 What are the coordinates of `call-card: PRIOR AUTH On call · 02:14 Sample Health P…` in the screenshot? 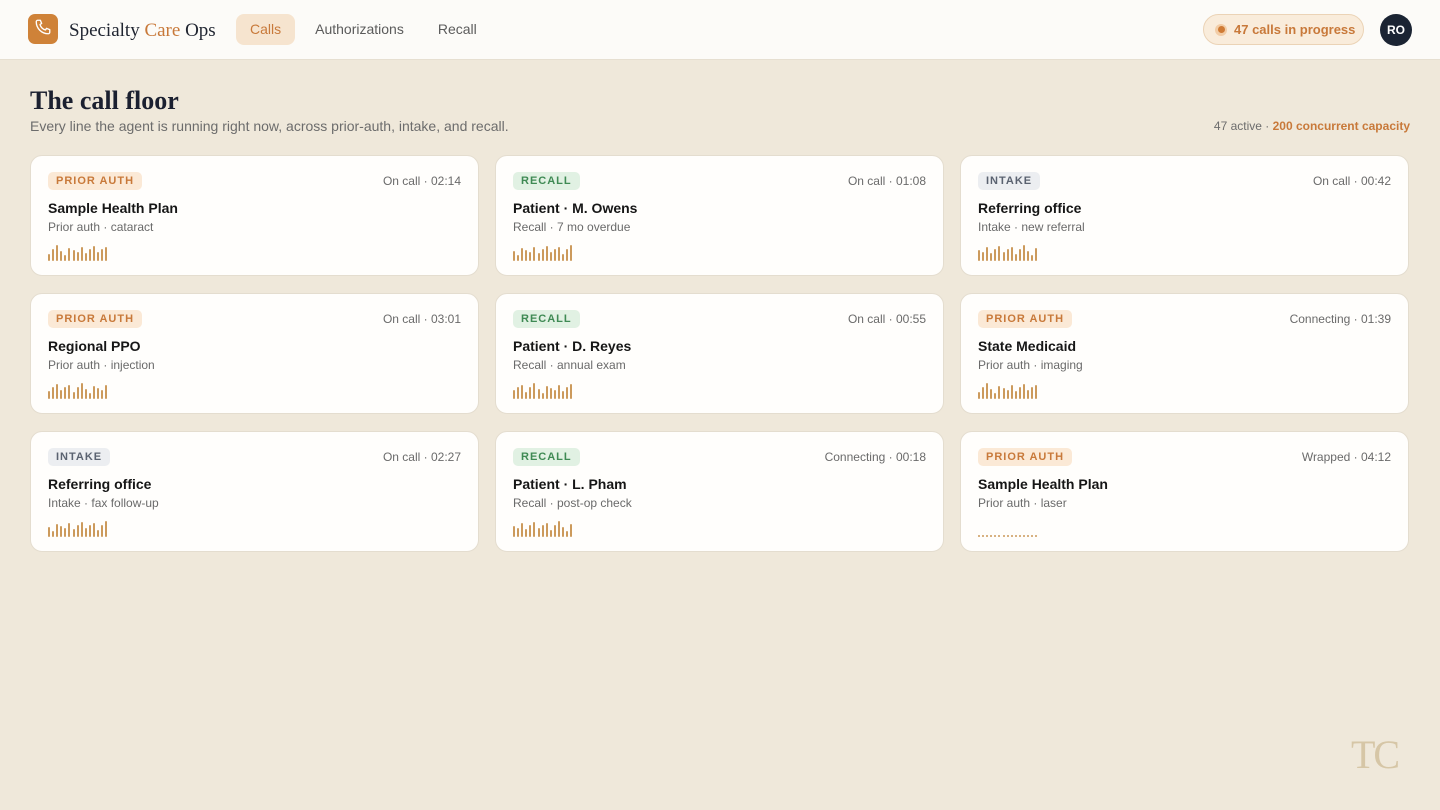 It's located at (254, 215).